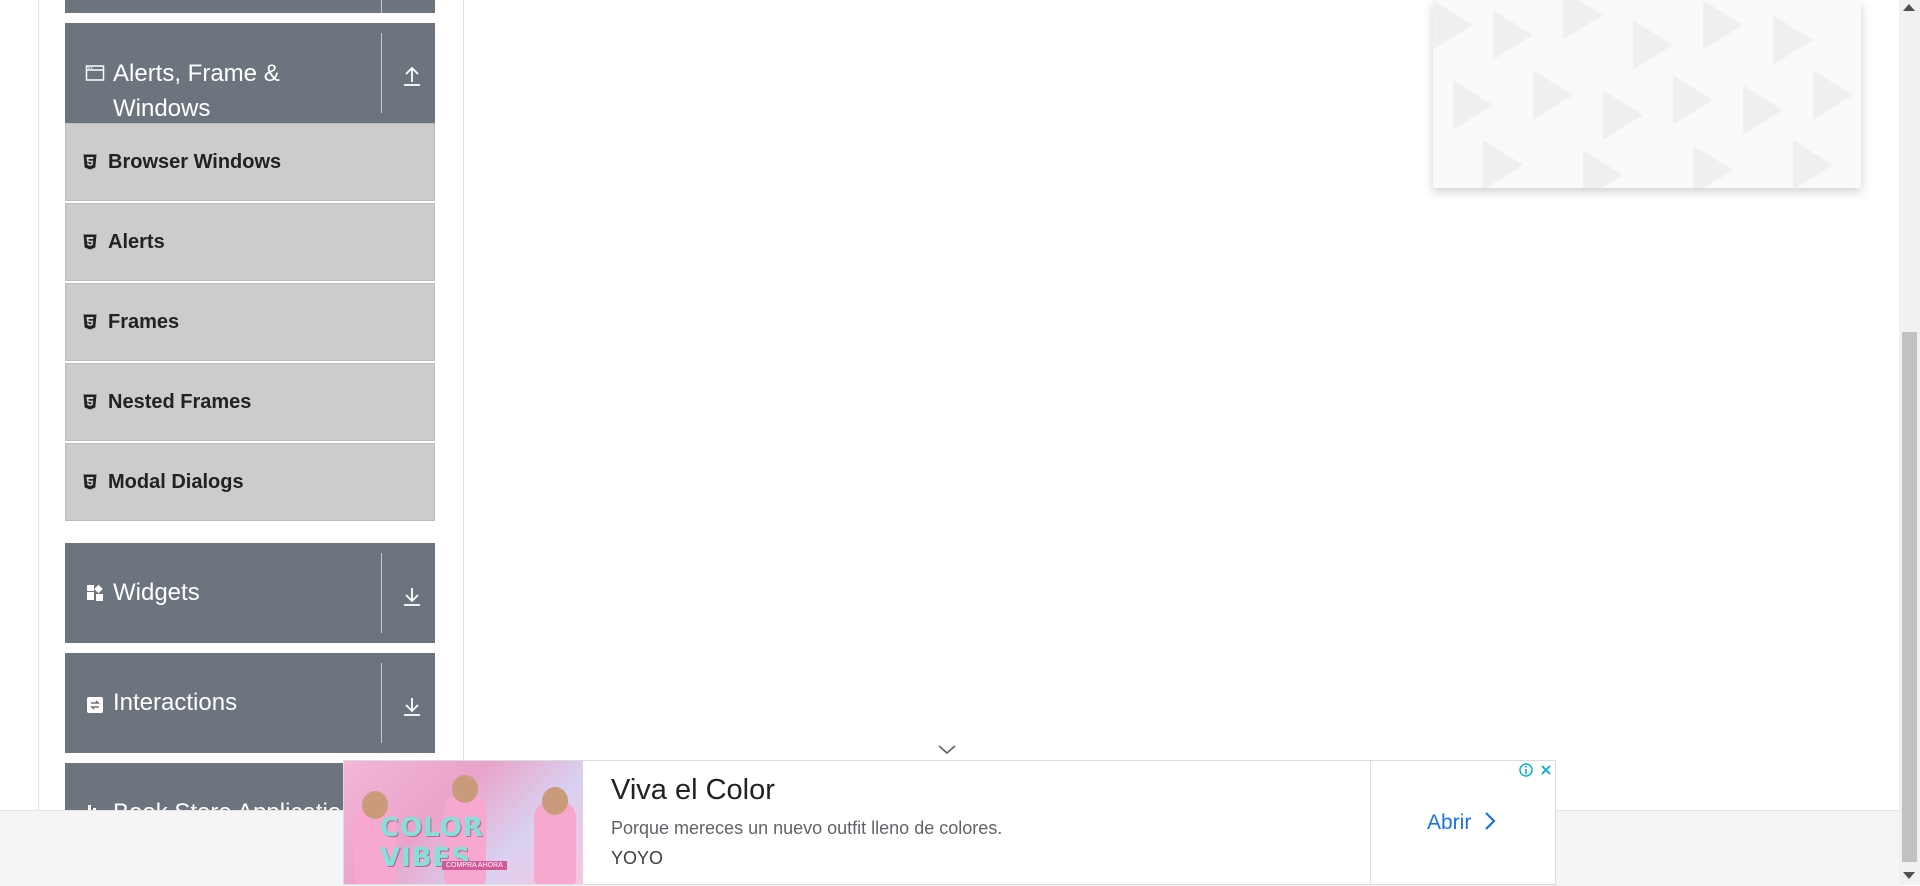 The height and width of the screenshot is (886, 1920). Describe the element at coordinates (693, 790) in the screenshot. I see `ad-title: Viva el Color` at that location.